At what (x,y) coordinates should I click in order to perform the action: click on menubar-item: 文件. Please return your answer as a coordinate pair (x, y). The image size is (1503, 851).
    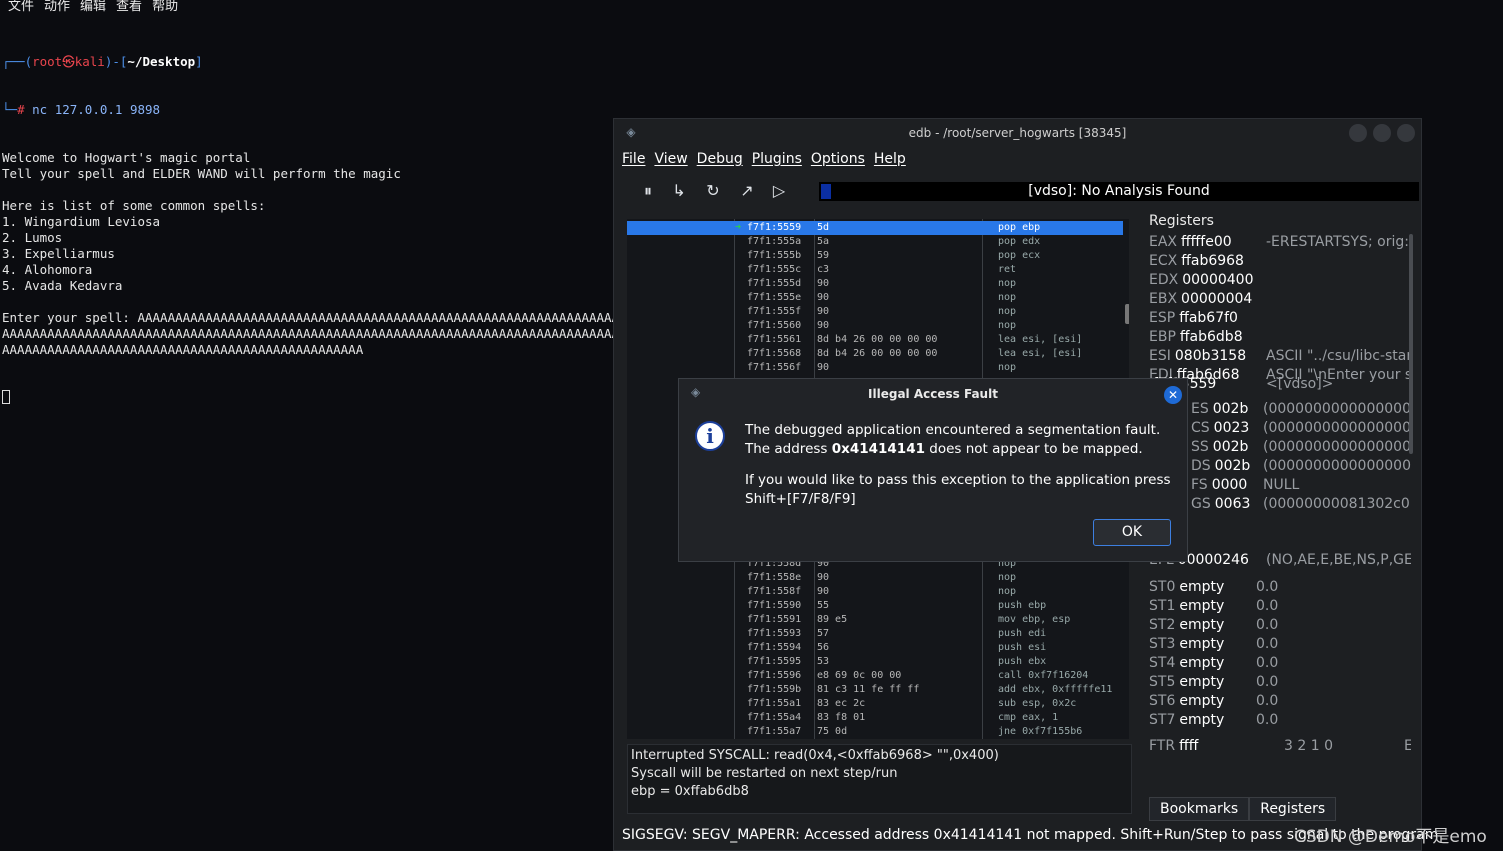
    Looking at the image, I should click on (21, 7).